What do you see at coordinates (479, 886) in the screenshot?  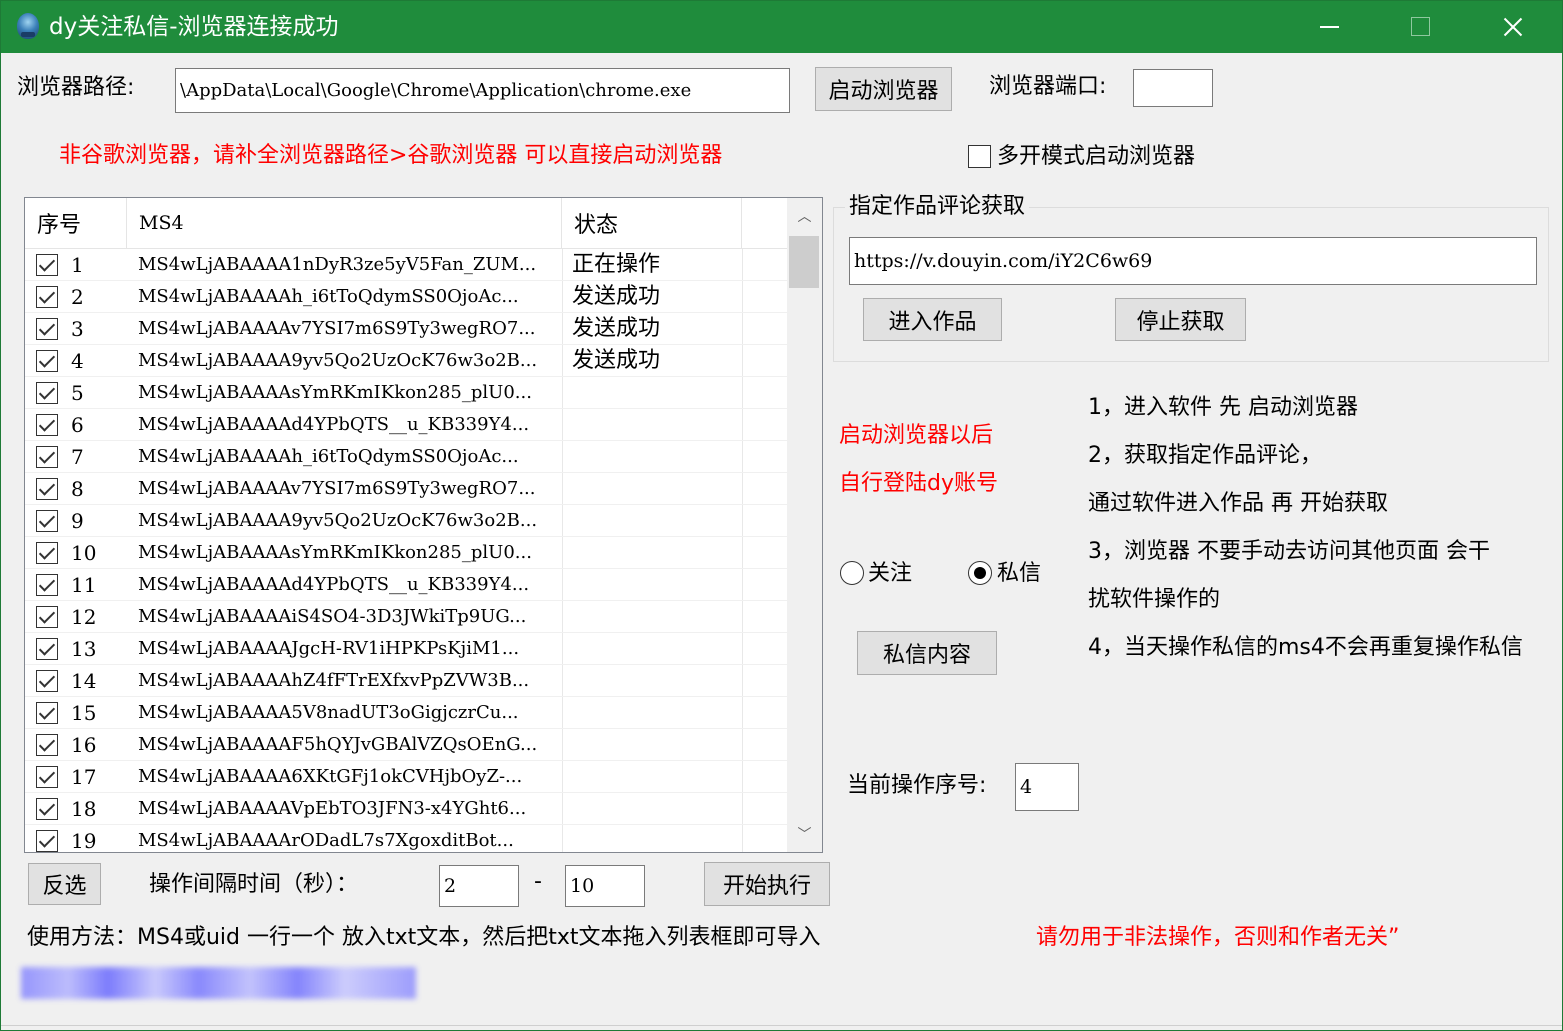 I see `interval-min-input` at bounding box center [479, 886].